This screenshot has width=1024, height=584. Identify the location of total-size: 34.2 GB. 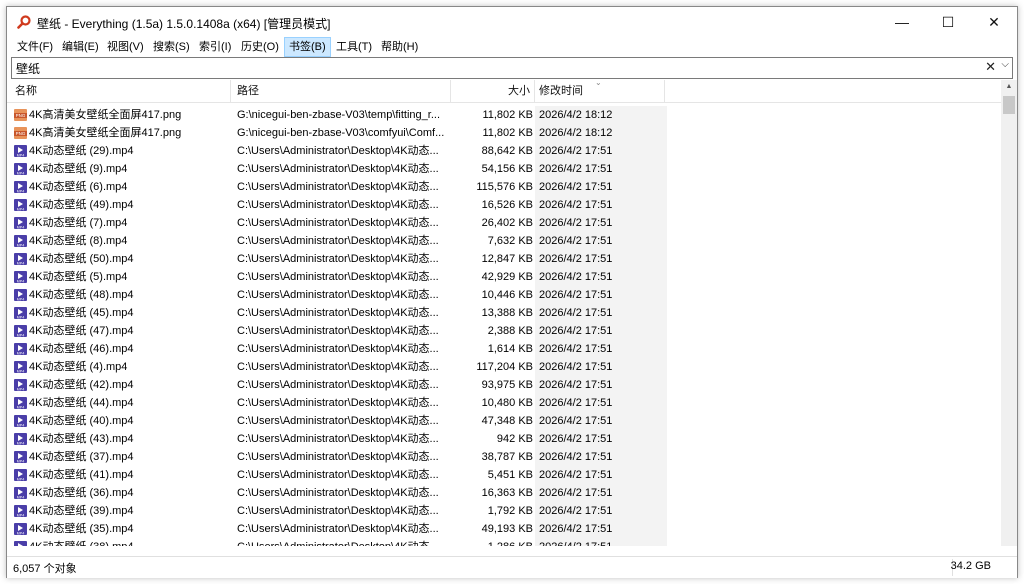
(970, 566).